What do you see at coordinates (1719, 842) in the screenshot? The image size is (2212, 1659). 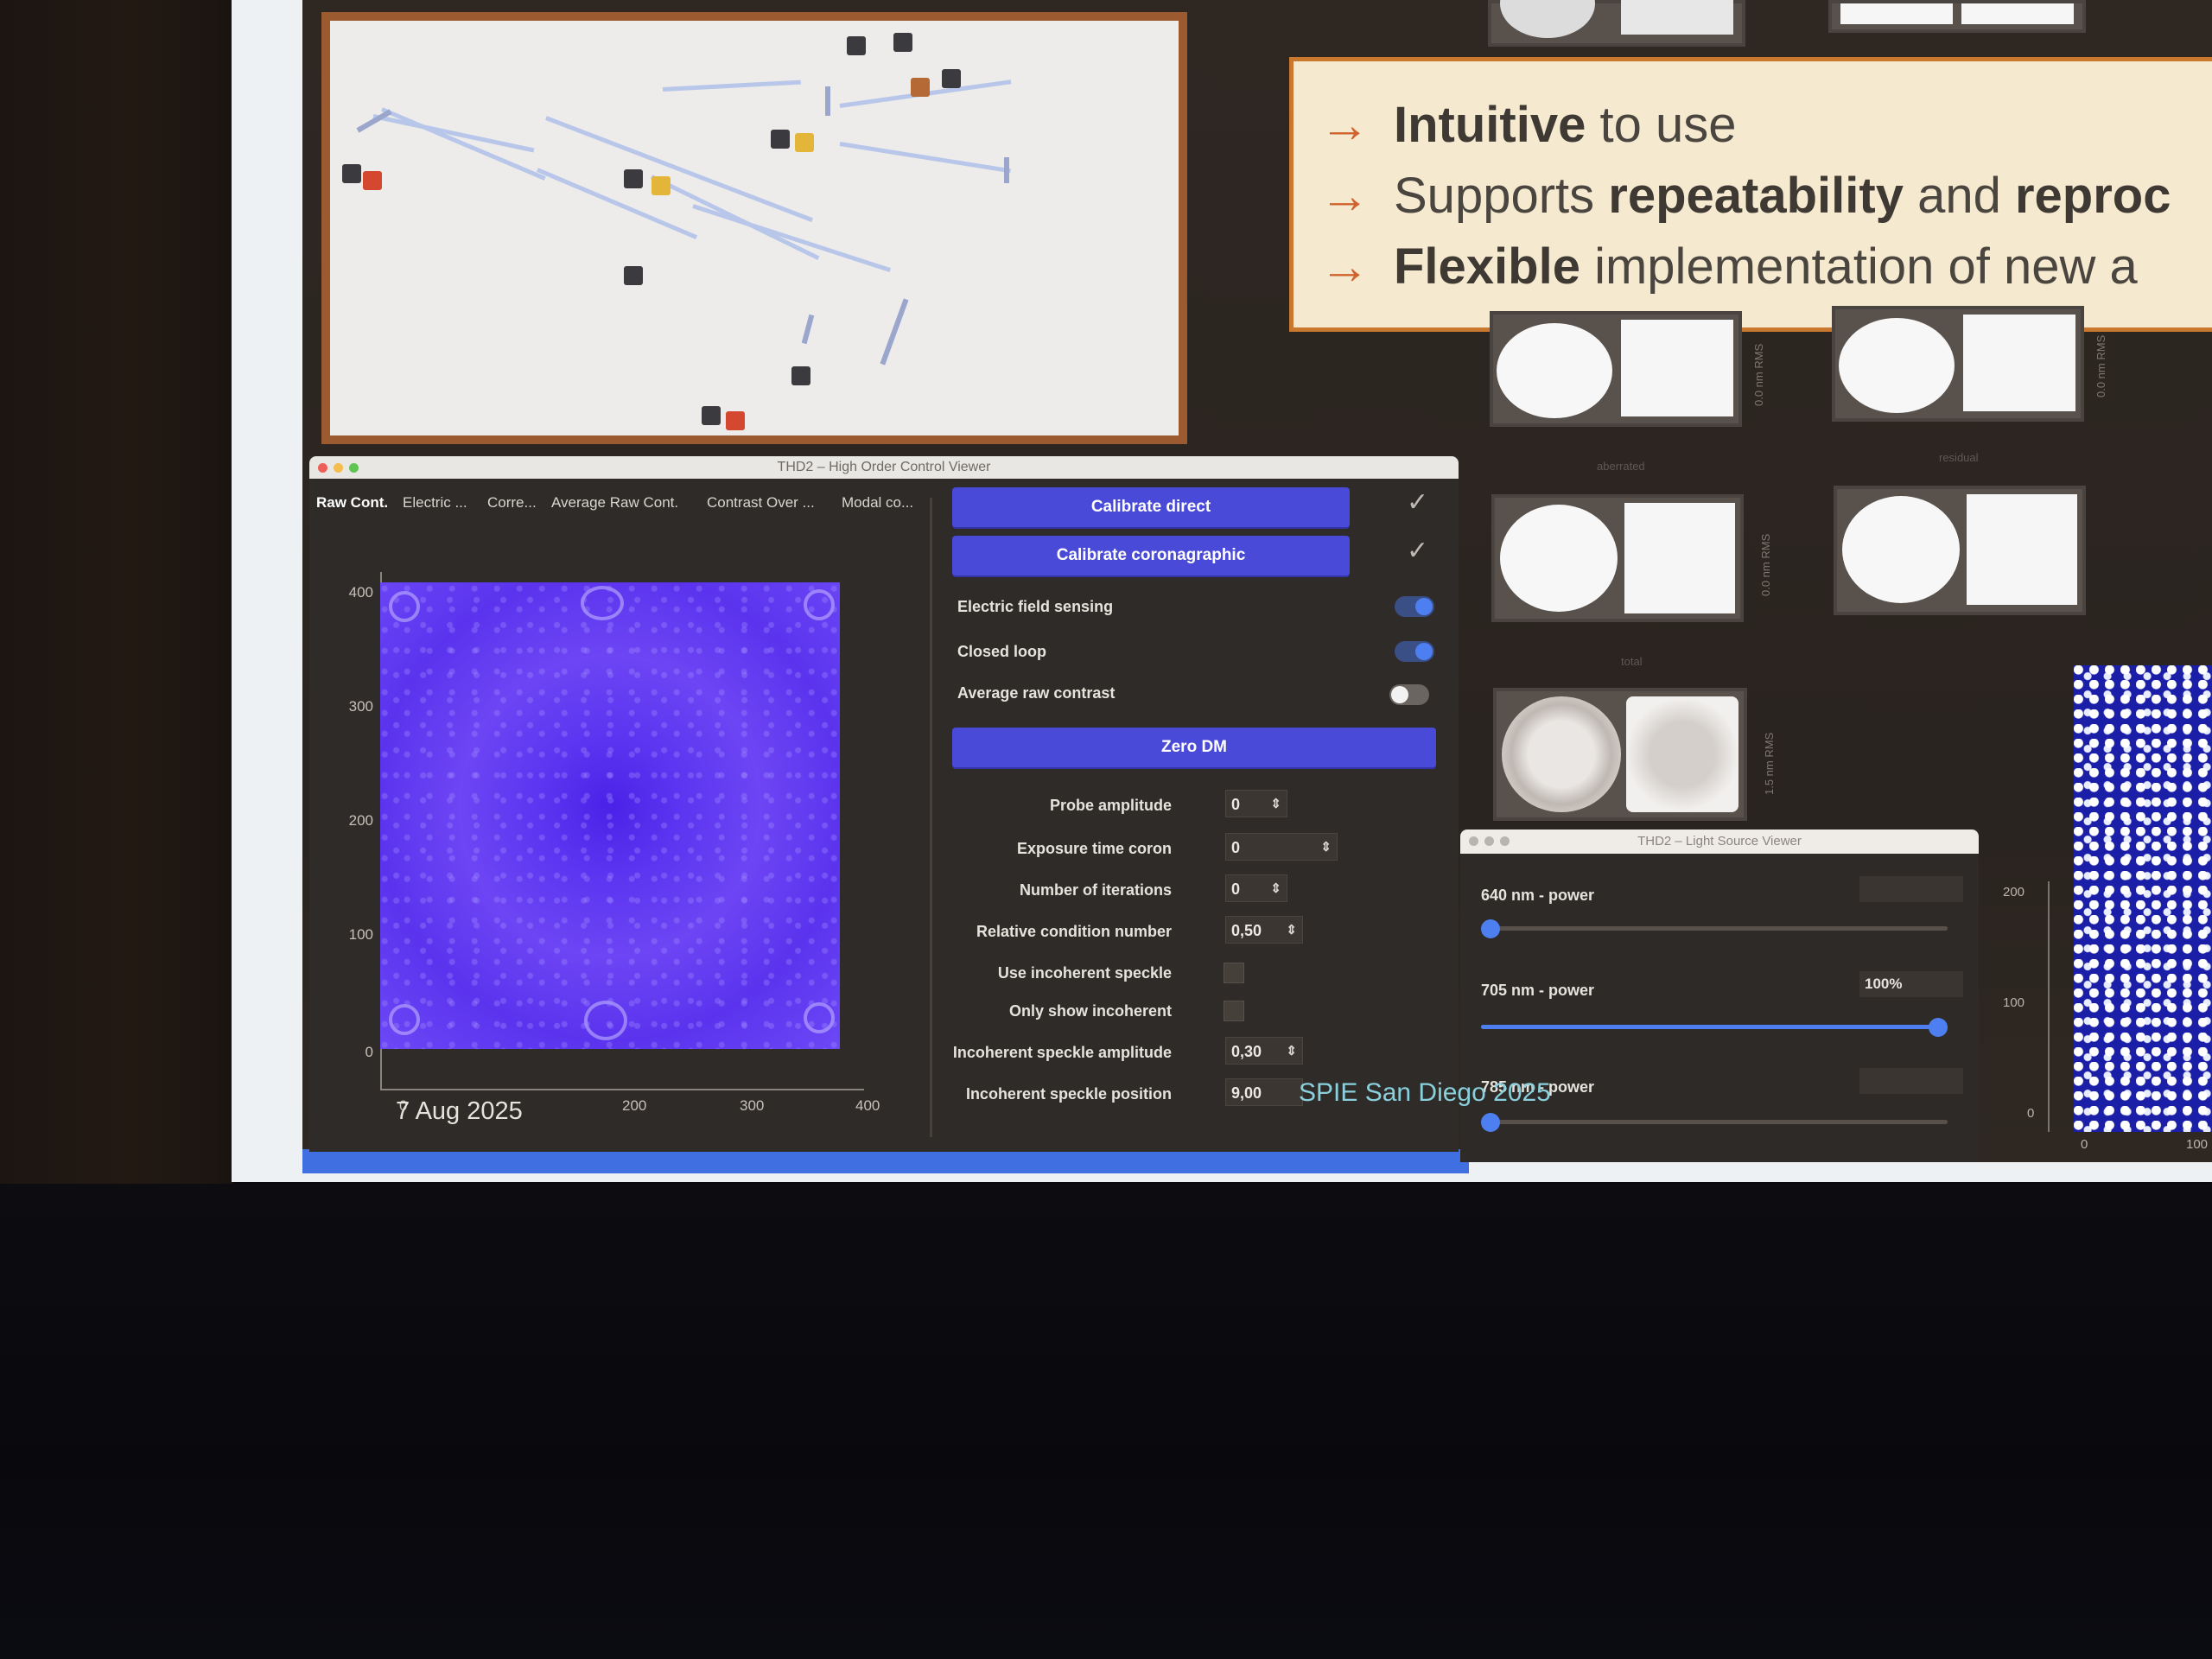 I see `window-titlebar: THD2 – Light Source Viewer` at bounding box center [1719, 842].